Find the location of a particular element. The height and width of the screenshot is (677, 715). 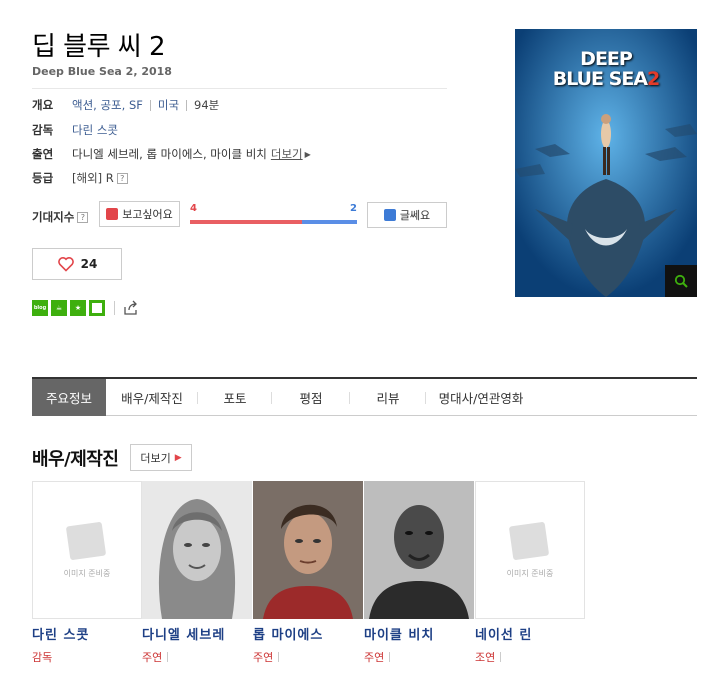

movie-poster: DEEP BLUE SEA2 is located at coordinates (606, 163).